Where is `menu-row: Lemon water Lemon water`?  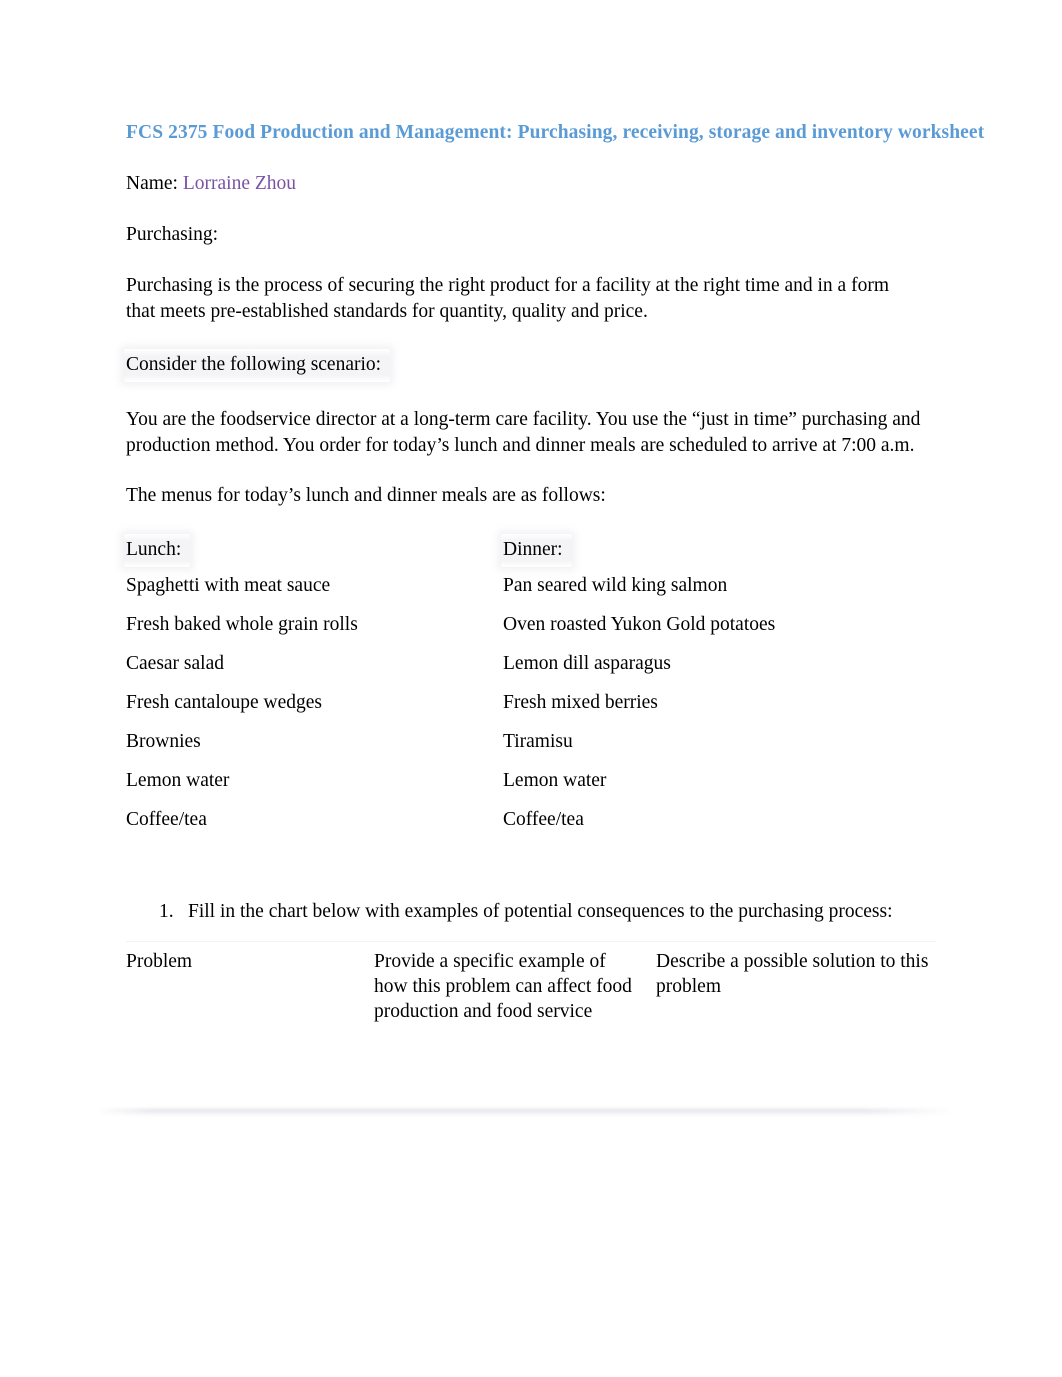
menu-row: Lemon water Lemon water is located at coordinates (531, 787).